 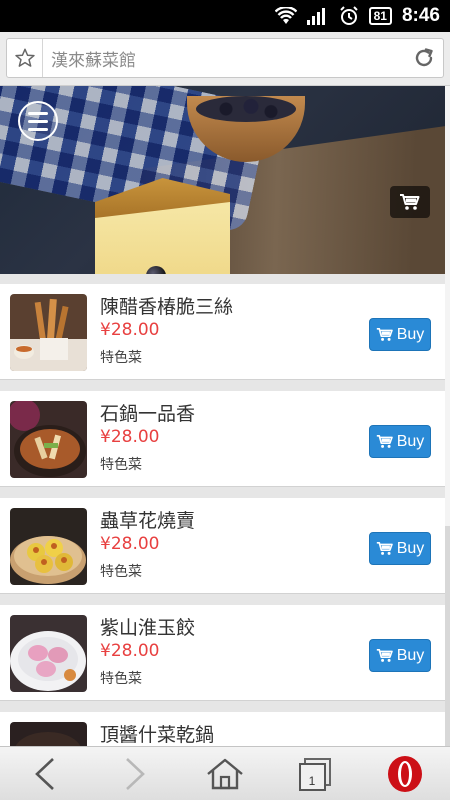 I want to click on menu-button, so click(x=38, y=121).